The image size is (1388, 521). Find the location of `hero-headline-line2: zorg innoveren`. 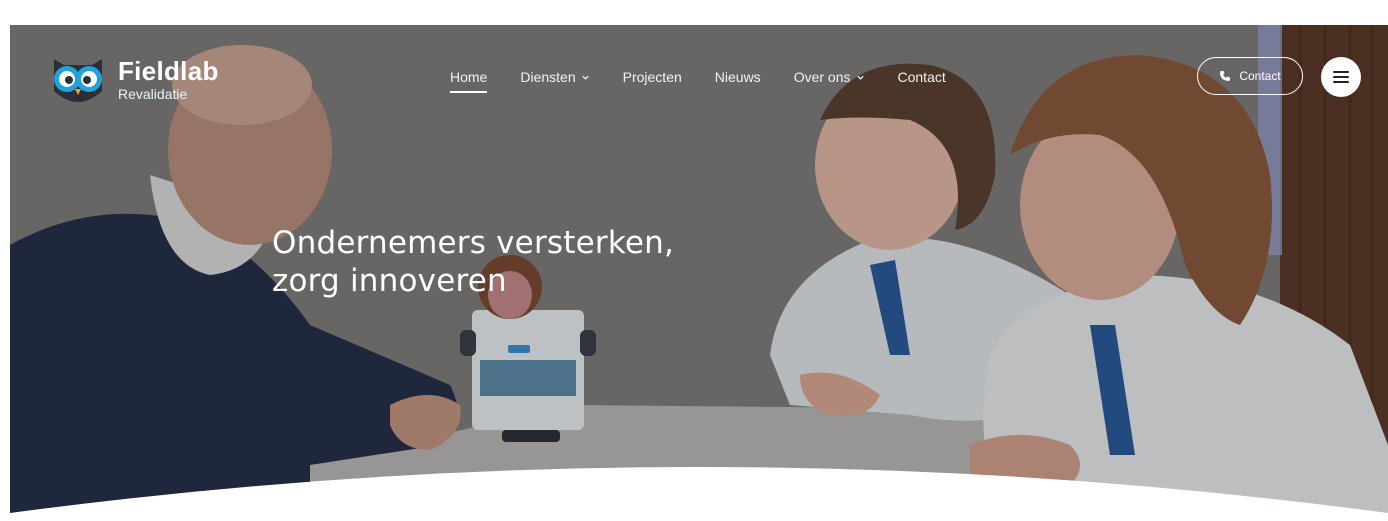

hero-headline-line2: zorg innoveren is located at coordinates (389, 280).